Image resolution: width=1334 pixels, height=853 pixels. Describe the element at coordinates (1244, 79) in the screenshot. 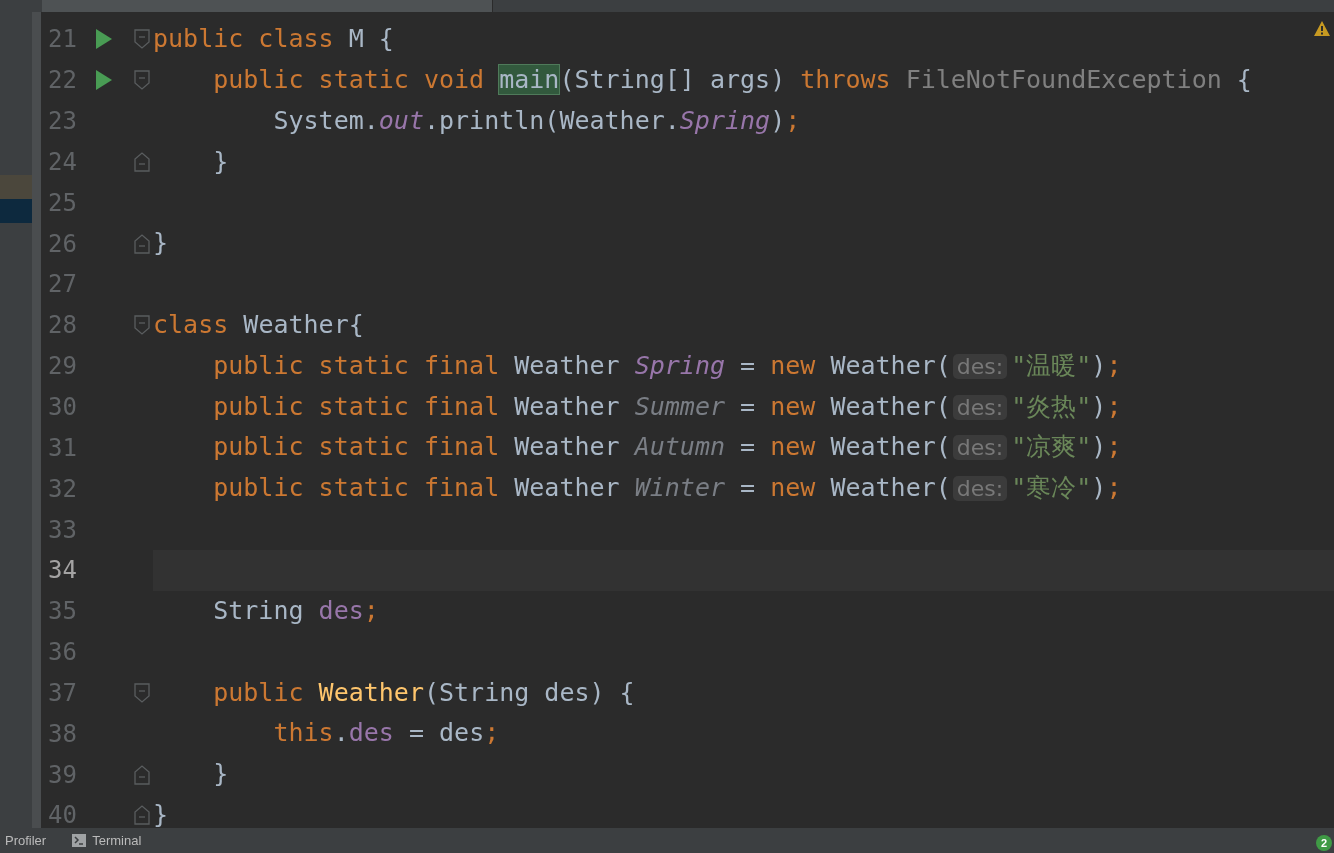

I see `code-token: {` at that location.